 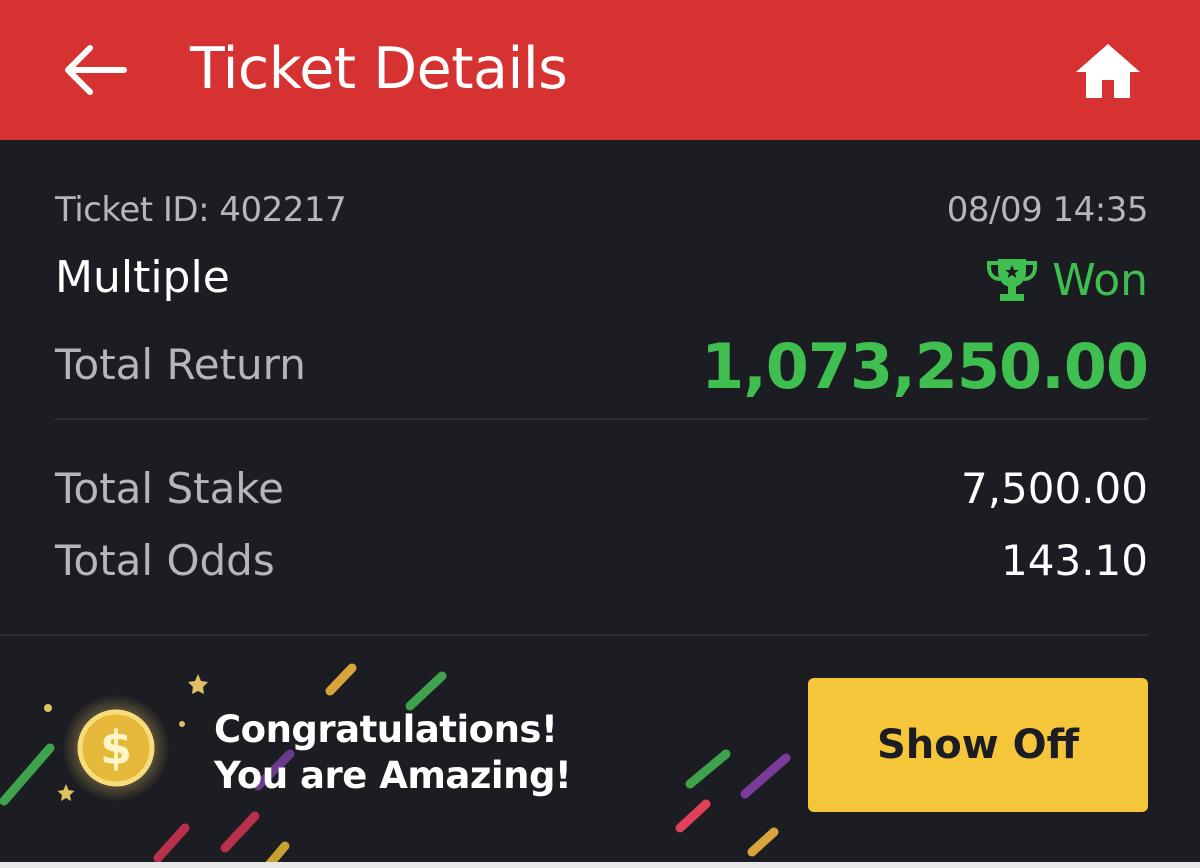 I want to click on total-odds-value: 143.10, so click(x=1074, y=560).